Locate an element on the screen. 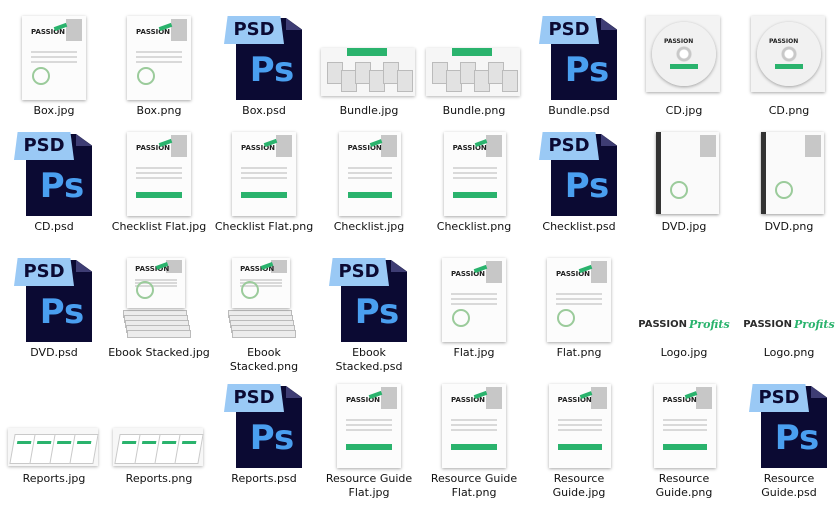  file-item: PASSION Resource Guide Flat.jpg is located at coordinates (369, 439).